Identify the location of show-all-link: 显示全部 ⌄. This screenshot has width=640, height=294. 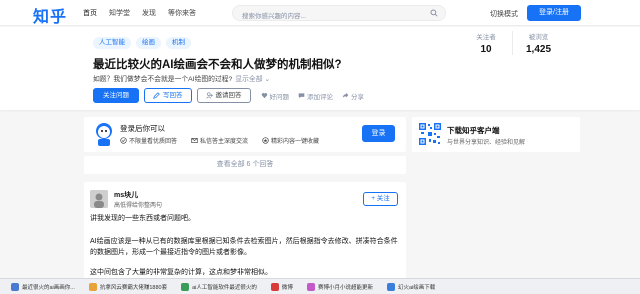
(252, 79).